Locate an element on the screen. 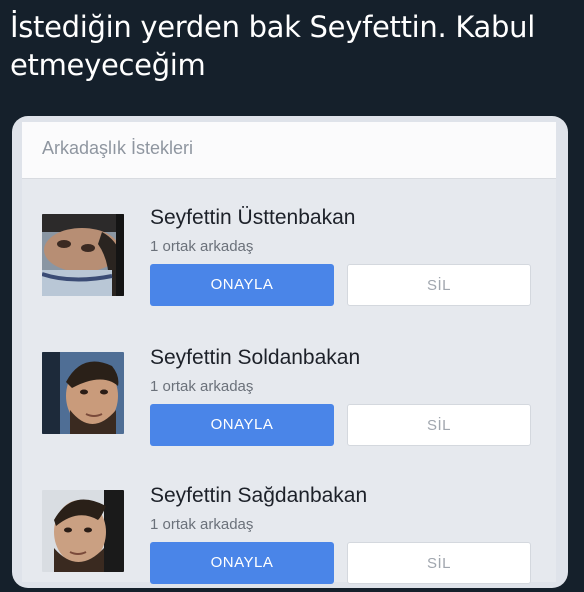 This screenshot has height=592, width=584. friend-requests-title: Arkadaşlık İstekleri is located at coordinates (118, 148).